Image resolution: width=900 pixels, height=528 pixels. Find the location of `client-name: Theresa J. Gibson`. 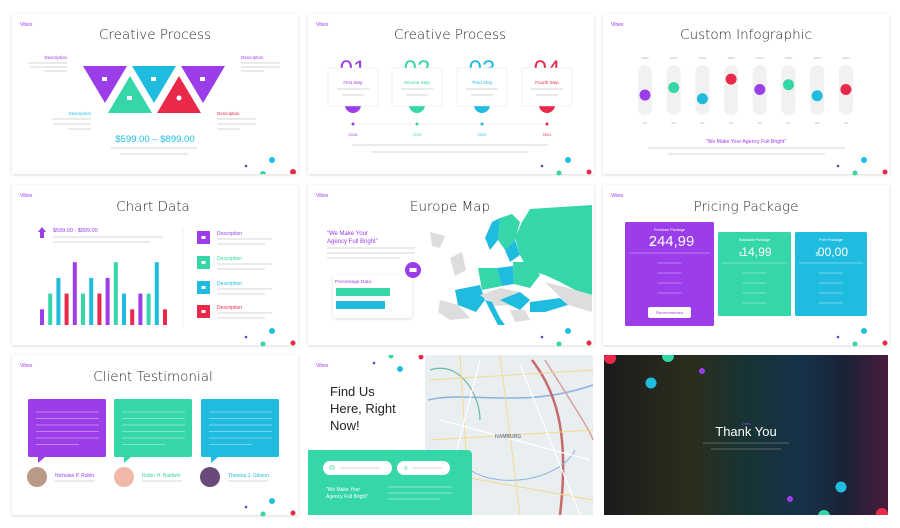

client-name: Theresa J. Gibson is located at coordinates (248, 476).